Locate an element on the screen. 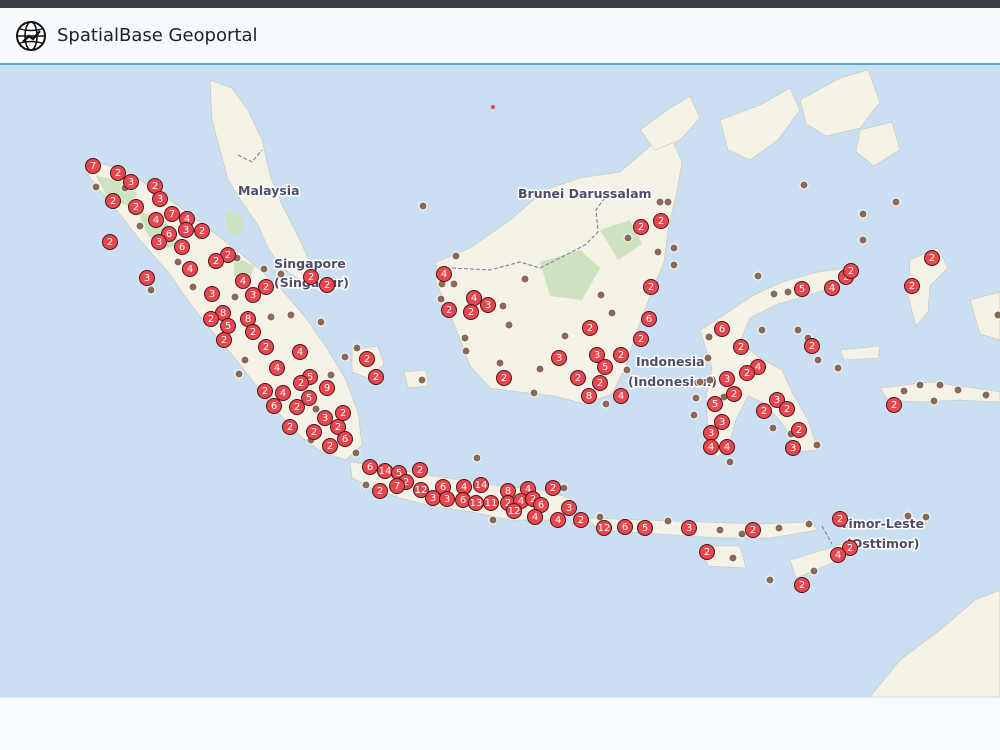 This screenshot has height=750, width=1000. cluster-marker: 5 is located at coordinates (605, 367).